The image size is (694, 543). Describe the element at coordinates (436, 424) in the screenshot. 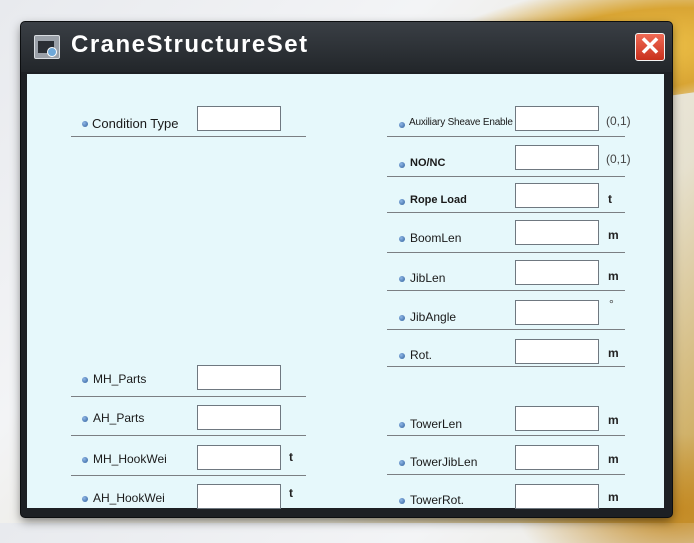

I see `label-towerlen: TowerLen` at that location.